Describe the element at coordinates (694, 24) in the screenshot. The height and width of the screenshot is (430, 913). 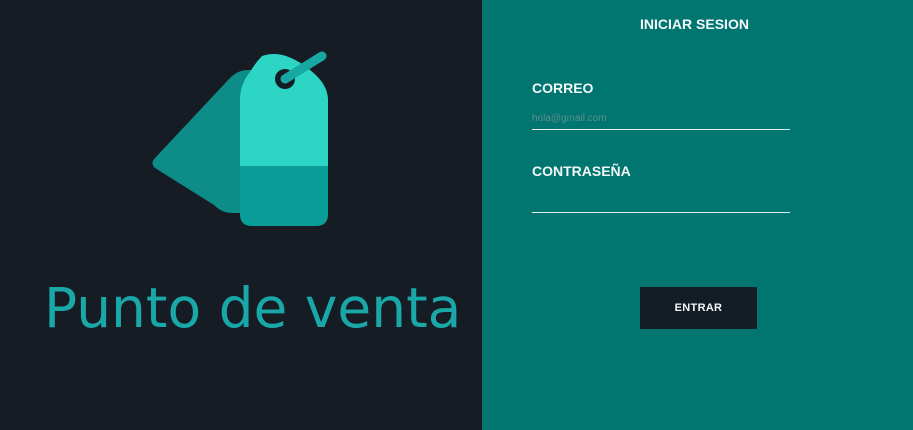
I see `login-title: INICIAR SESION` at that location.